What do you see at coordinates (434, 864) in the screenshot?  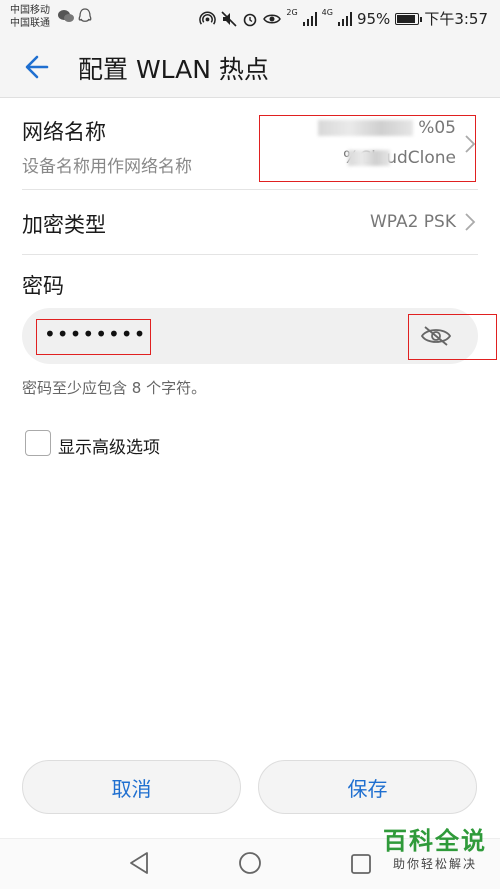 I see `watermark-slogan: 助你轻松解决` at bounding box center [434, 864].